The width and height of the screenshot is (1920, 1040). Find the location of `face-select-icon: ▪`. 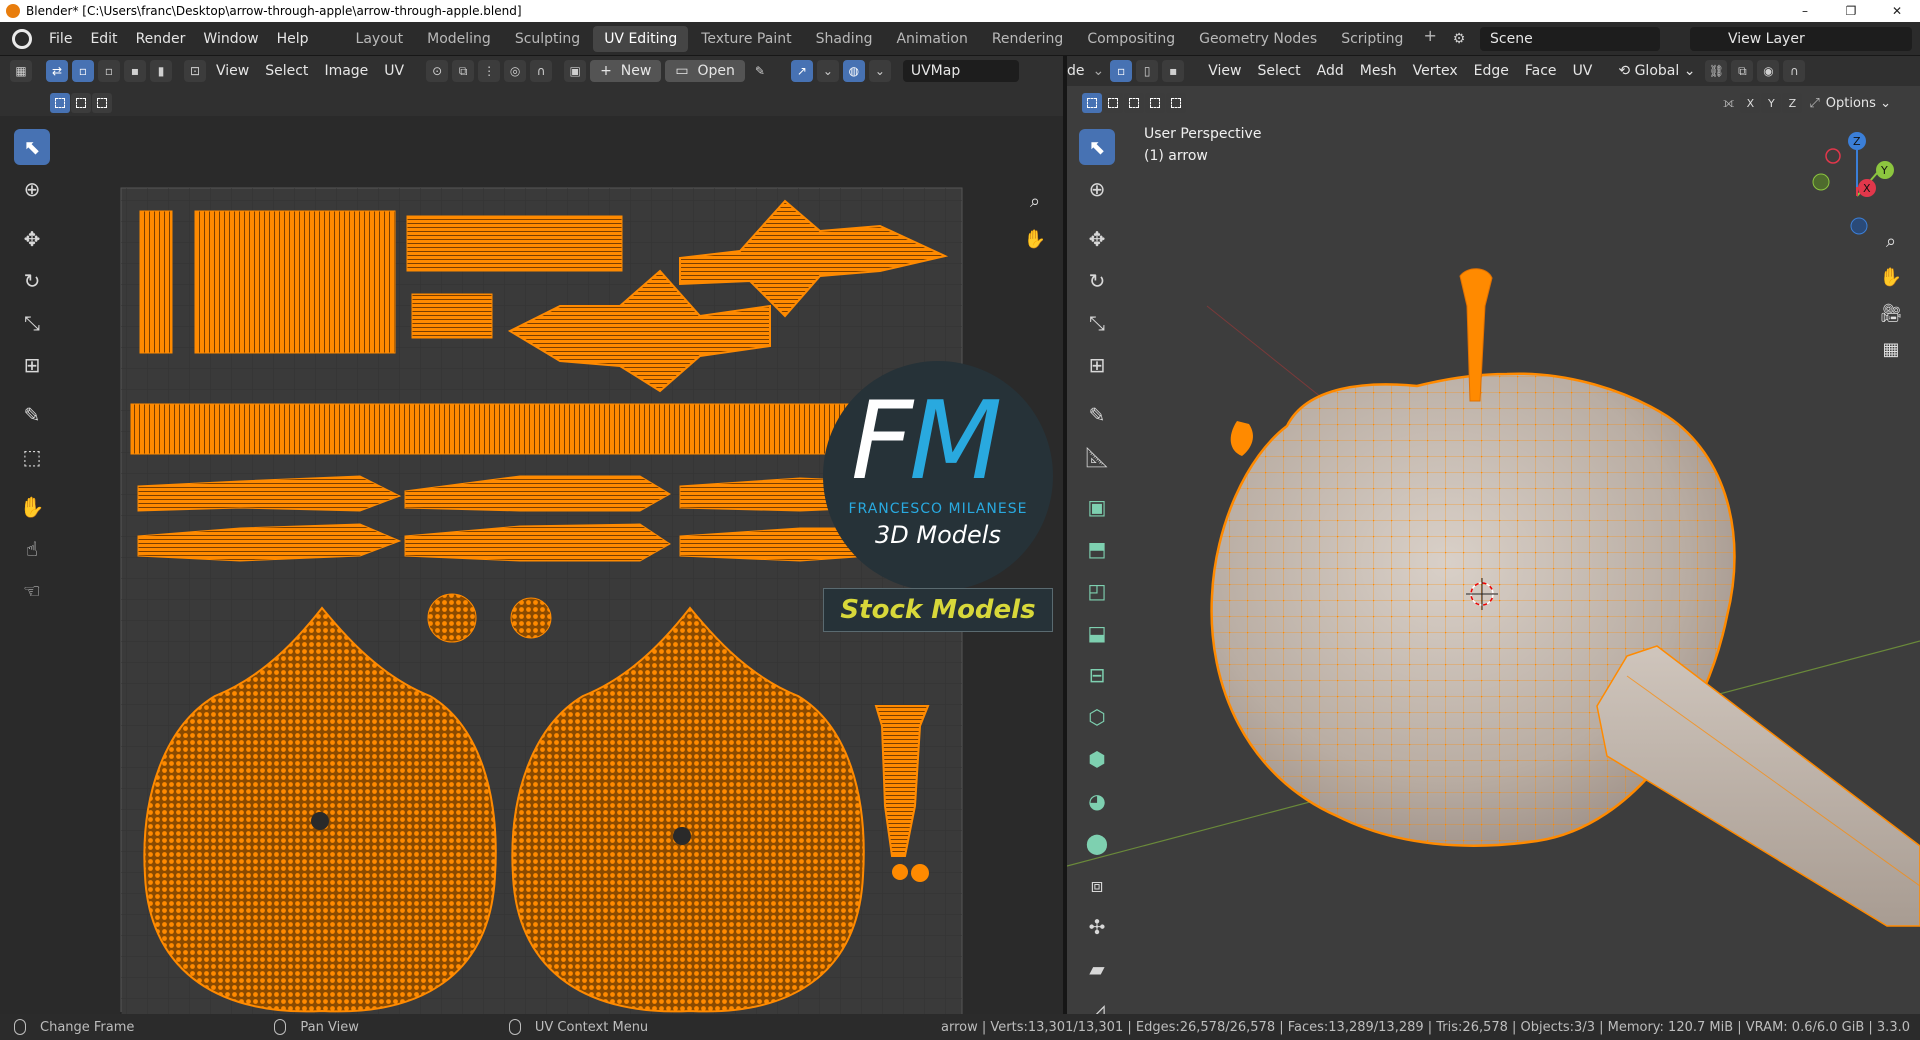

face-select-icon: ▪ is located at coordinates (135, 71).